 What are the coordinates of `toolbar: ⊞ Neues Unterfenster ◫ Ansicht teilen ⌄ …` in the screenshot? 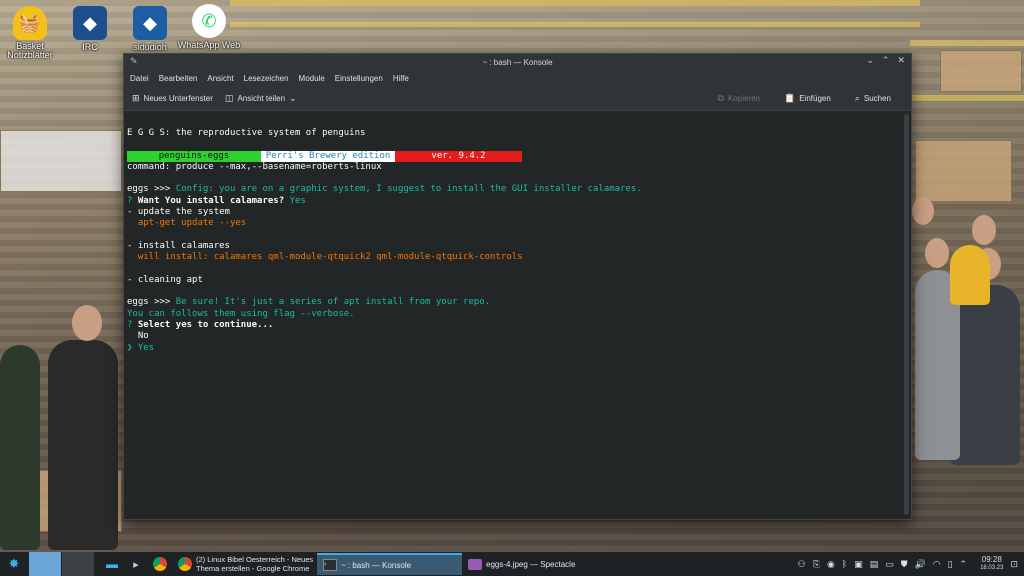 It's located at (517, 98).